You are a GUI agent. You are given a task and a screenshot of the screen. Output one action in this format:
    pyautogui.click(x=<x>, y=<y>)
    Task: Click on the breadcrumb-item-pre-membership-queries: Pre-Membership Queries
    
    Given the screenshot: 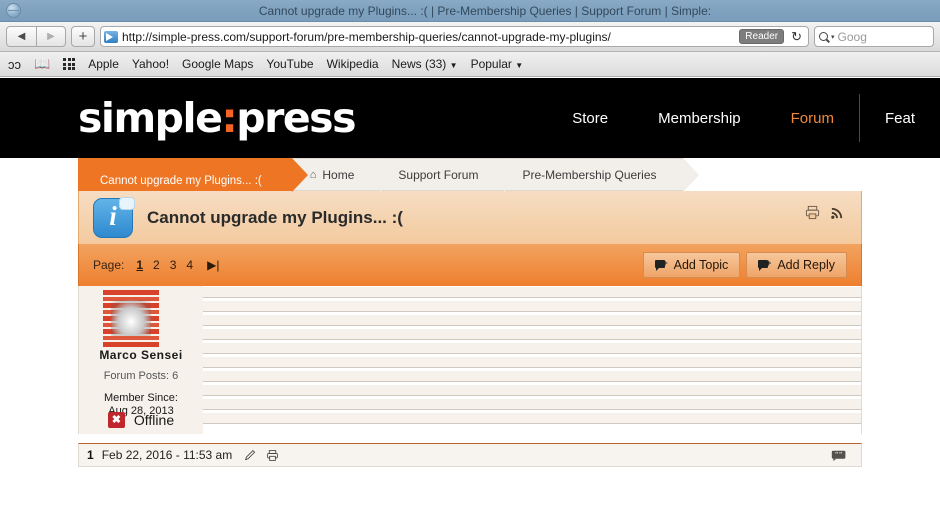 What is the action you would take?
    pyautogui.click(x=601, y=175)
    